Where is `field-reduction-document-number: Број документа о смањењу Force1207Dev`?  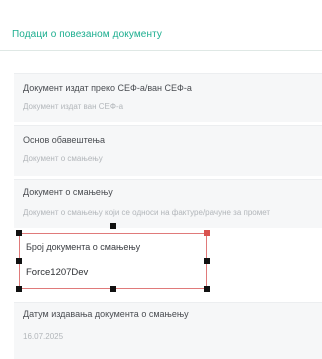
field-reduction-document-number: Број документа о смањењу Force1207Dev is located at coordinates (113, 261).